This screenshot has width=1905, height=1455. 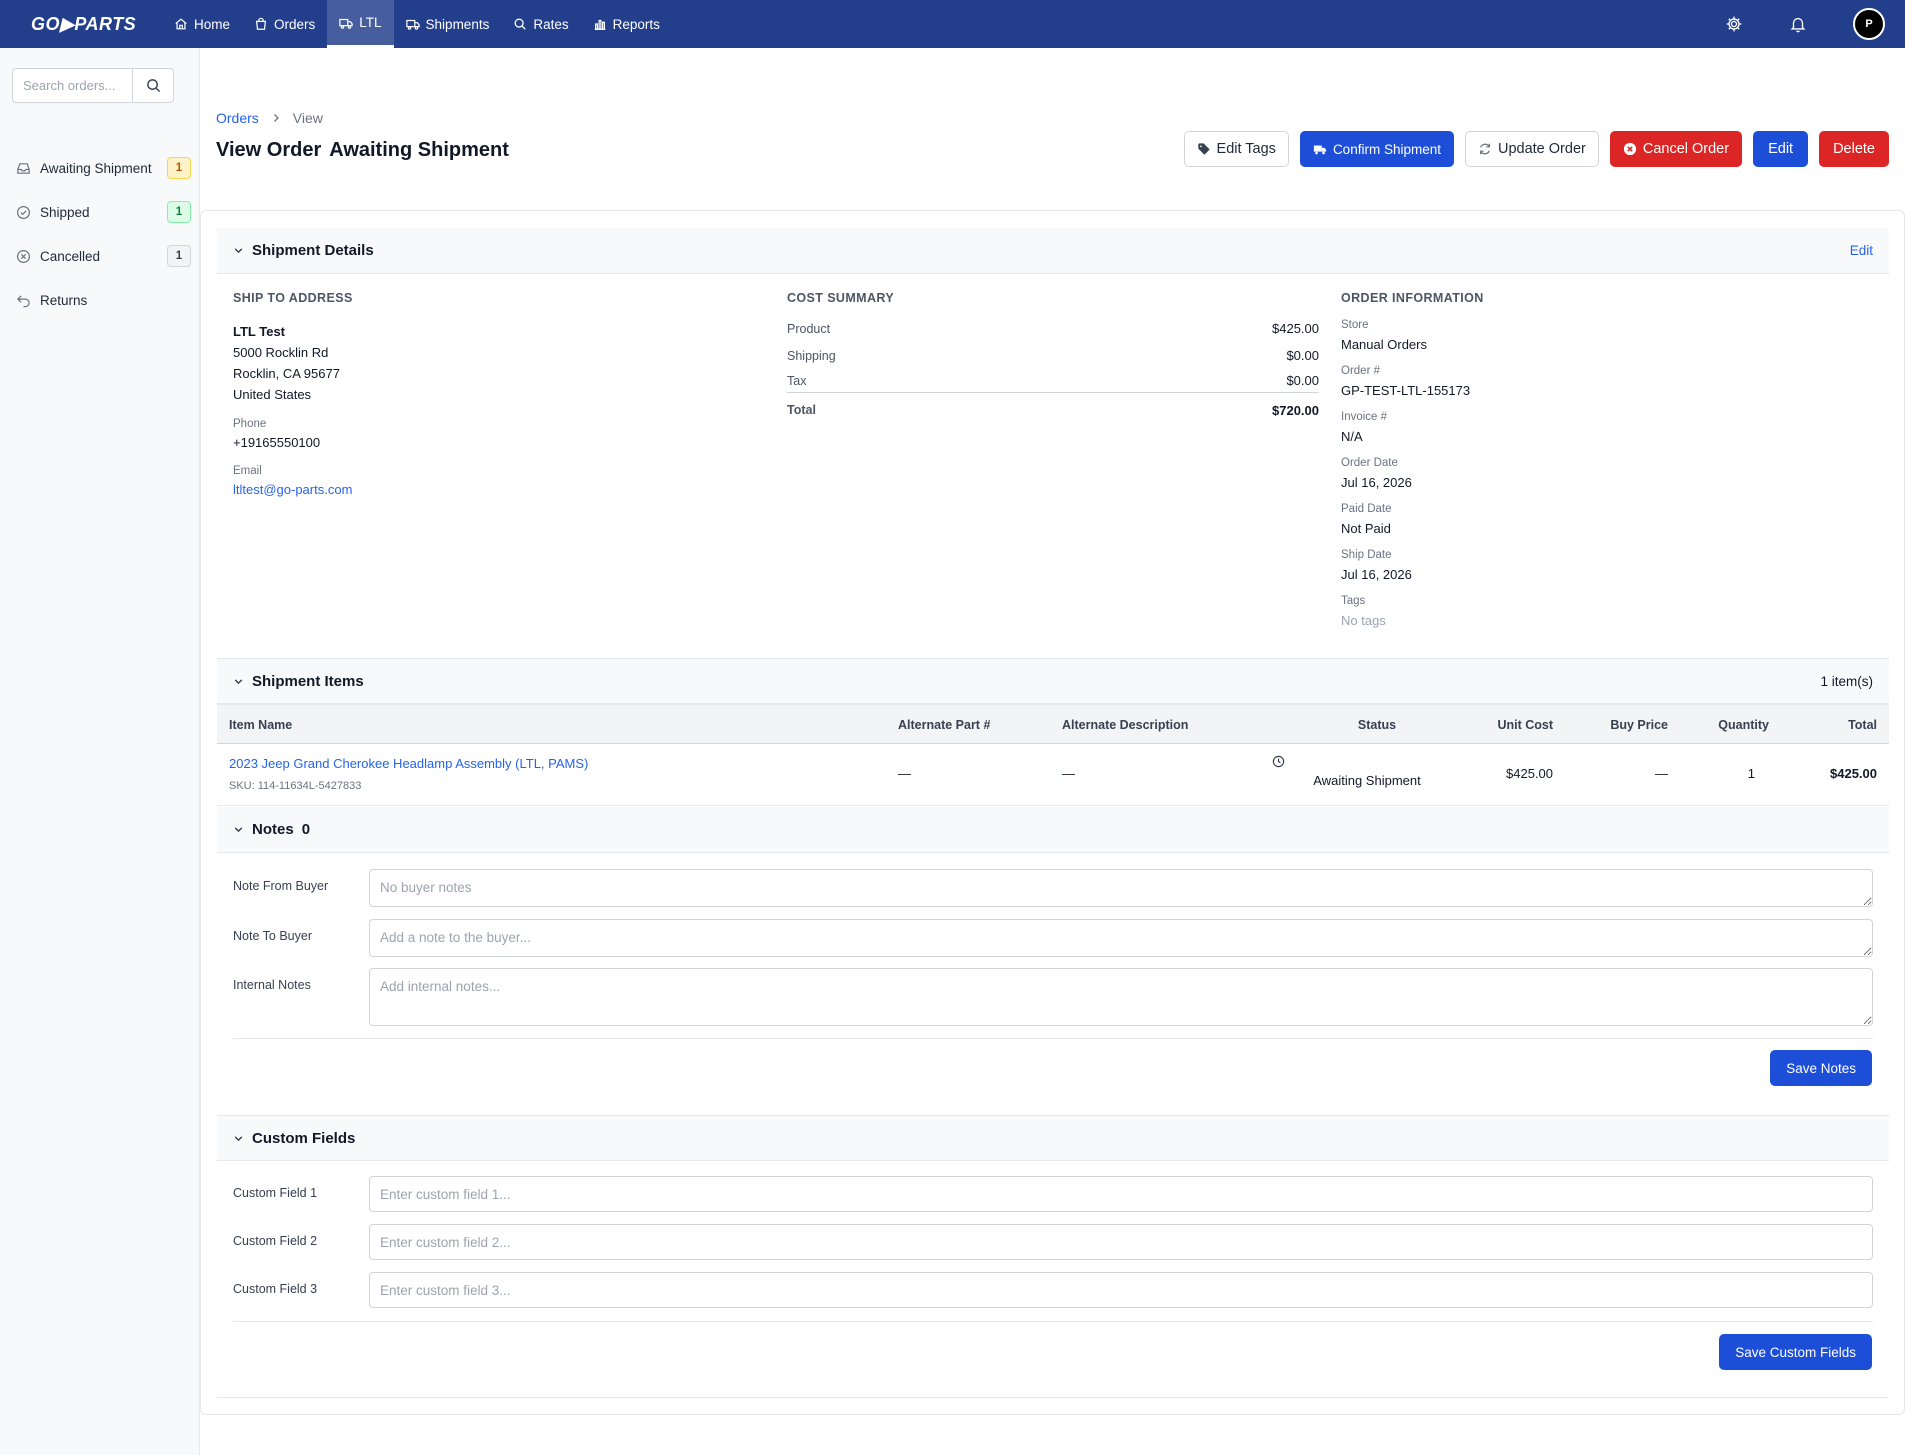 What do you see at coordinates (181, 24) in the screenshot?
I see `home-icon` at bounding box center [181, 24].